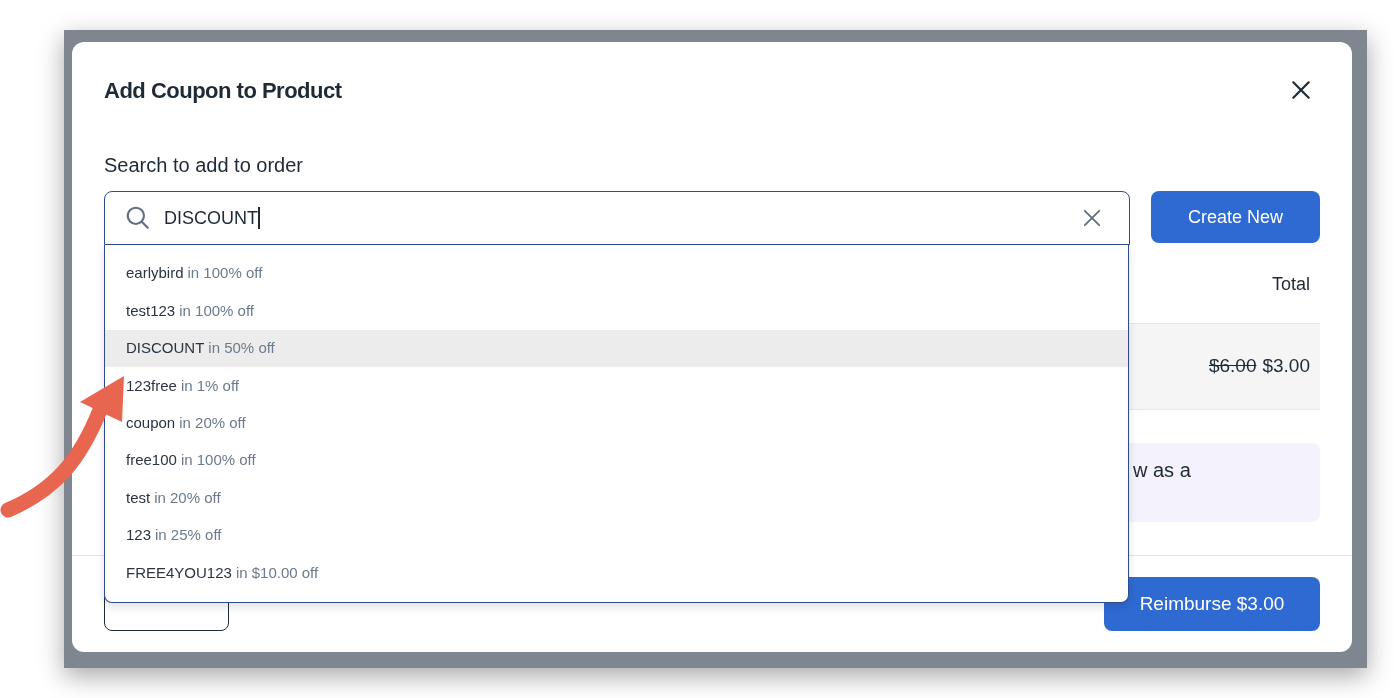  I want to click on price: $3.00, so click(1286, 366).